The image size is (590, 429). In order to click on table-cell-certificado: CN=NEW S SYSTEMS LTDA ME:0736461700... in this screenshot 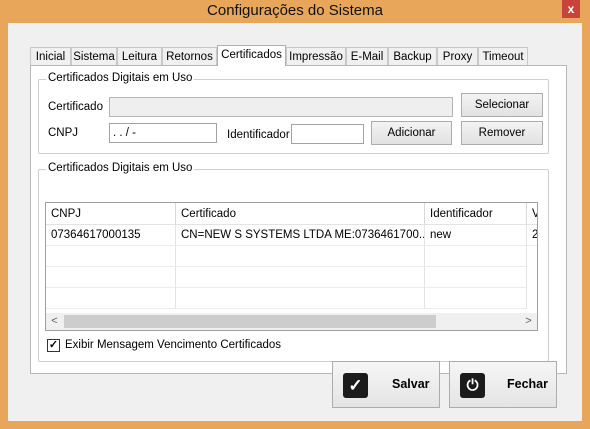, I will do `click(300, 235)`.